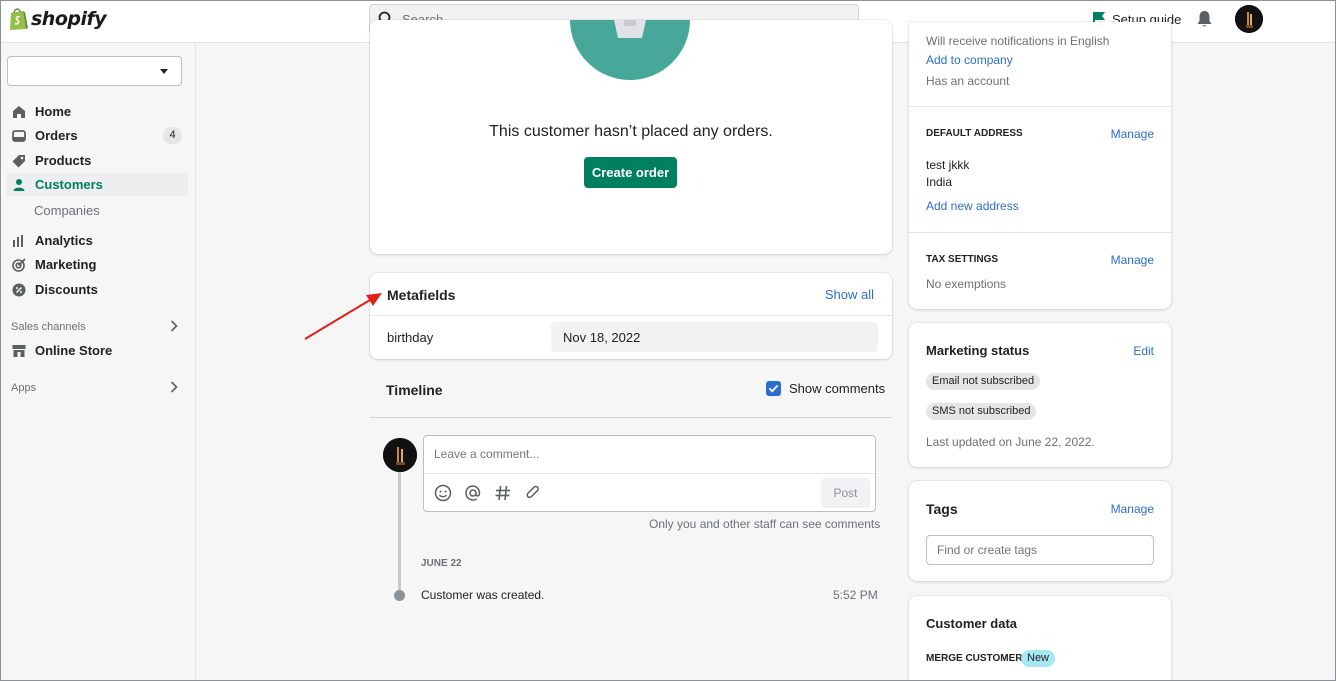 The image size is (1336, 681). Describe the element at coordinates (67, 210) in the screenshot. I see `sidebar-item-companies: Companies` at that location.